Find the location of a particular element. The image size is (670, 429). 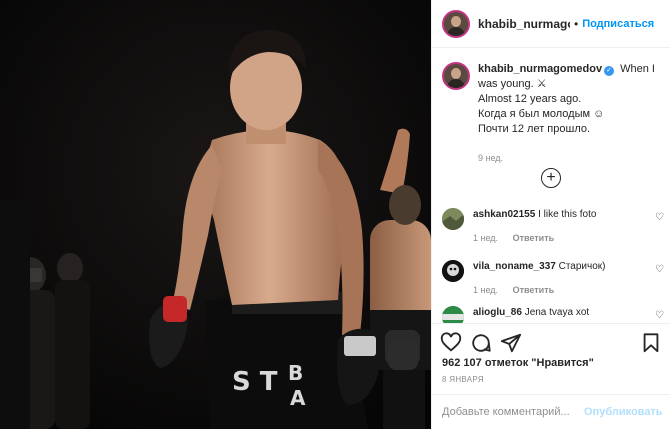

heart-icon is located at coordinates (451, 343).